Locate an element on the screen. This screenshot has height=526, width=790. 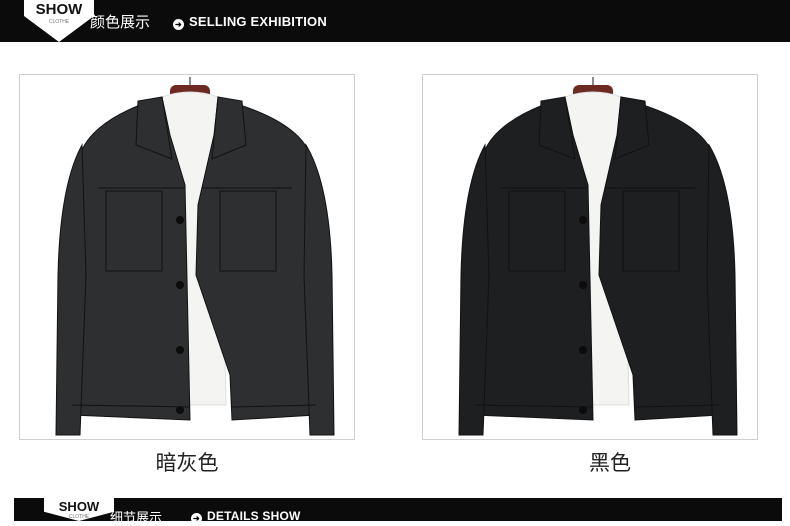
color-label-black: 黑色 is located at coordinates (610, 463).